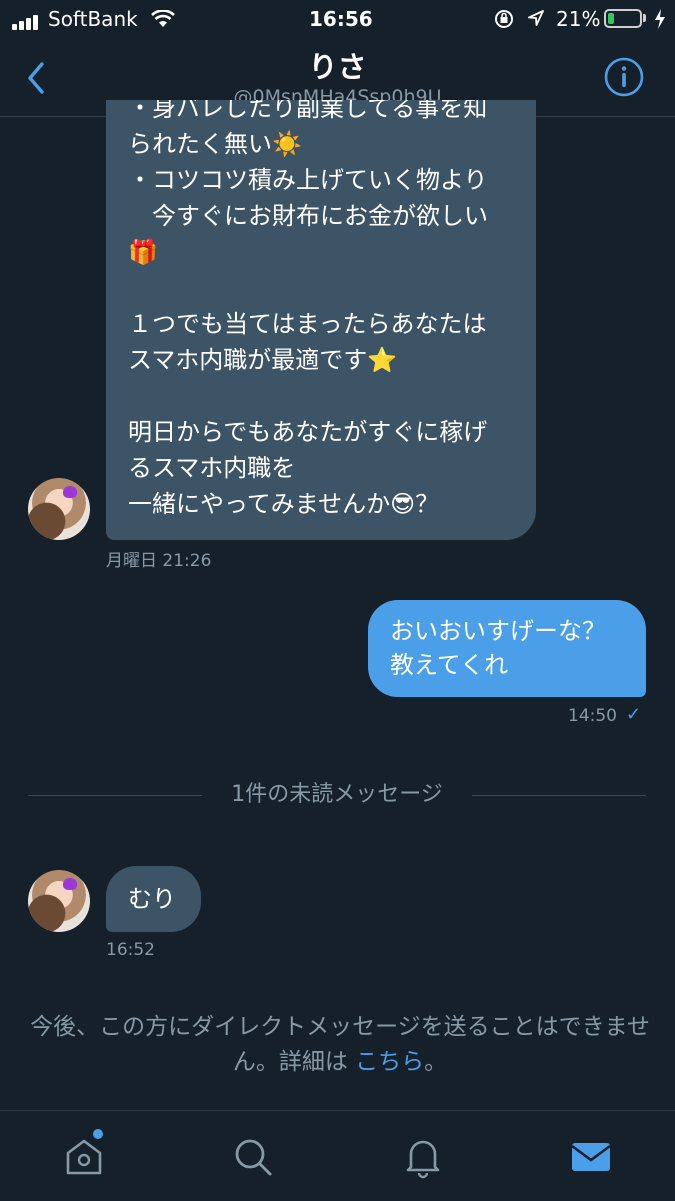 The width and height of the screenshot is (675, 1201). Describe the element at coordinates (578, 19) in the screenshot. I see `battery-percent: 21%` at that location.